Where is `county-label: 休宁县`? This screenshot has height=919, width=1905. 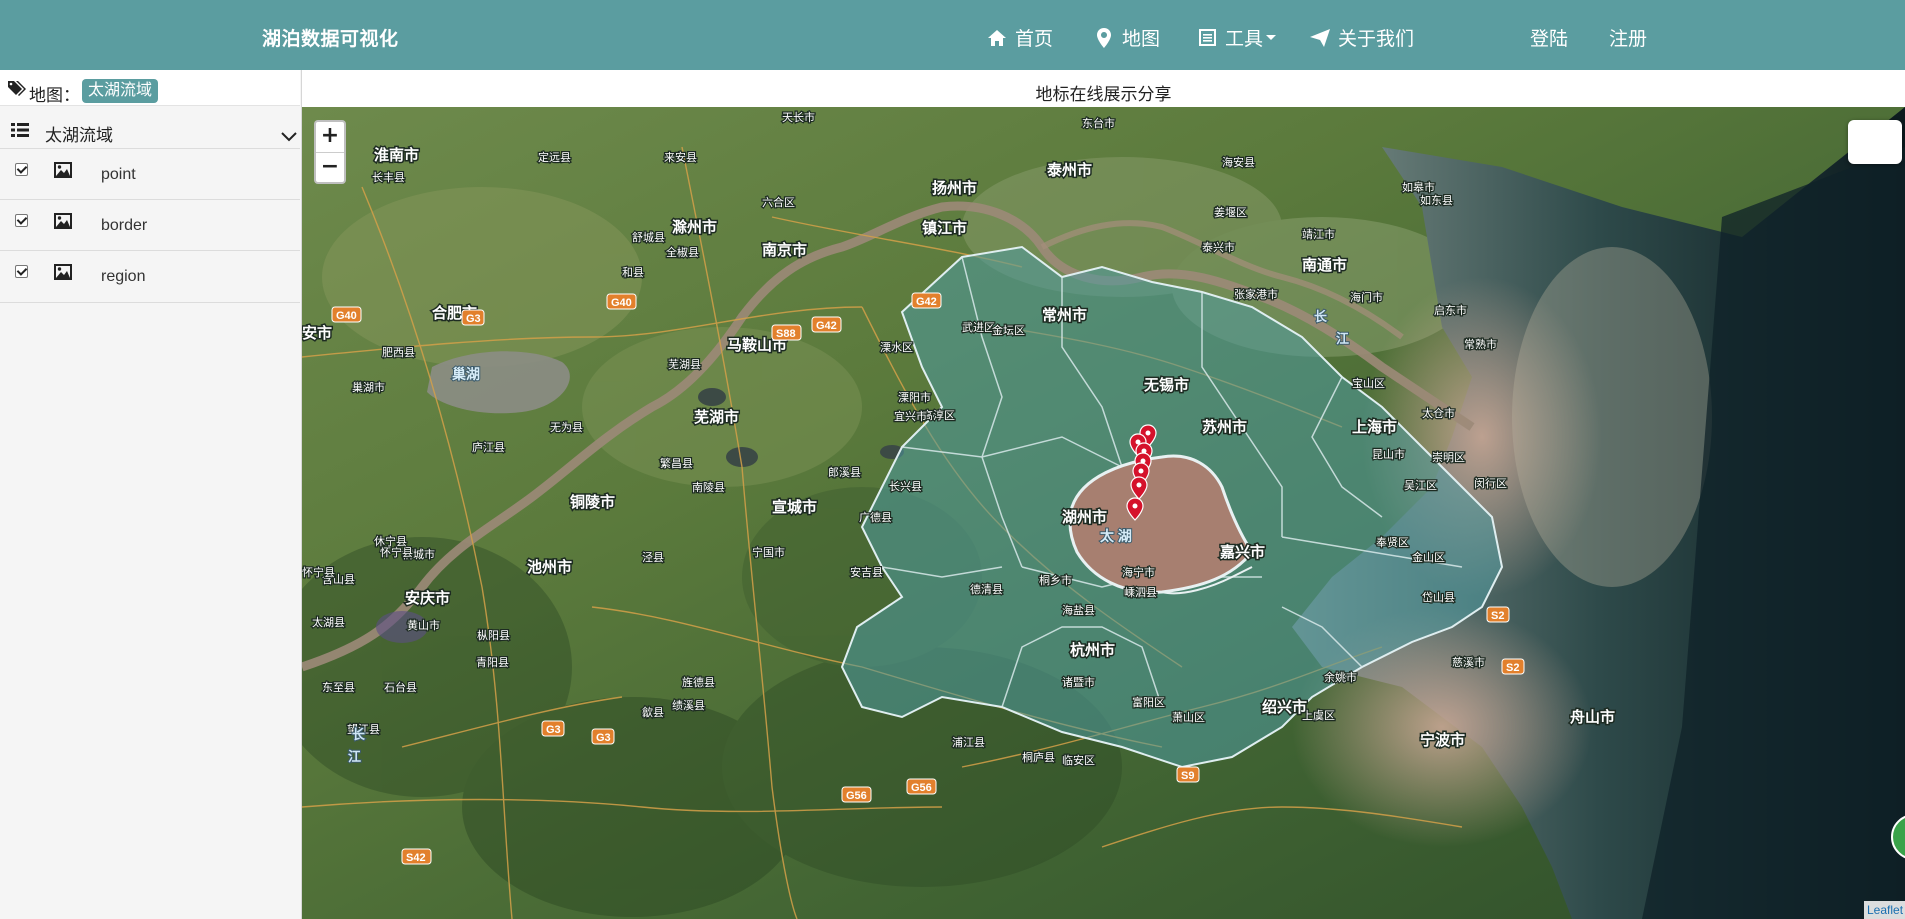 county-label: 休宁县 is located at coordinates (390, 541).